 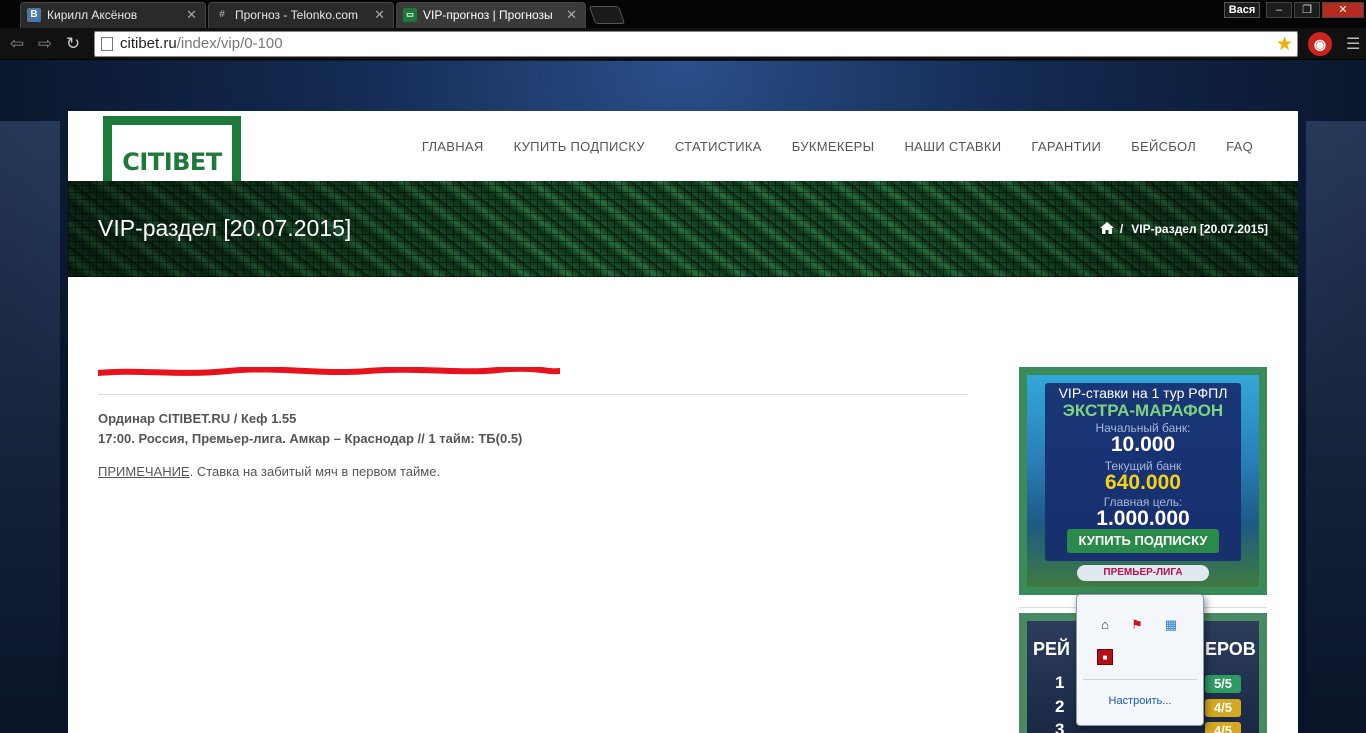 I want to click on tab-telonko: # Прогноз - Telonko.com ✕, so click(x=301, y=15).